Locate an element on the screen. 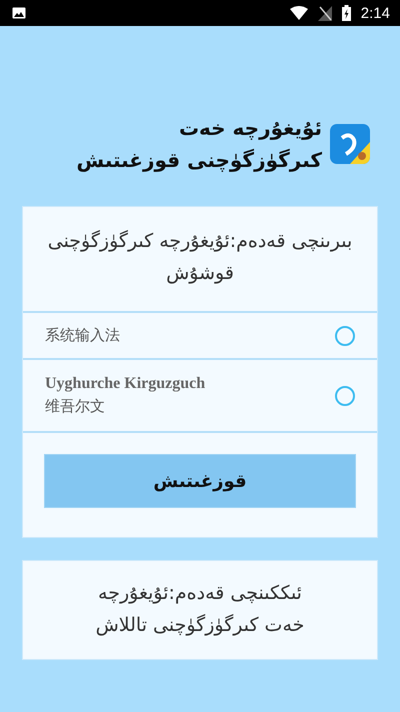 The height and width of the screenshot is (712, 400). step-heading: ئىككىنچى قەدەم:ئۇيغۇرچە خەت كىرگۈزگۈچنى تاللاش is located at coordinates (200, 609).